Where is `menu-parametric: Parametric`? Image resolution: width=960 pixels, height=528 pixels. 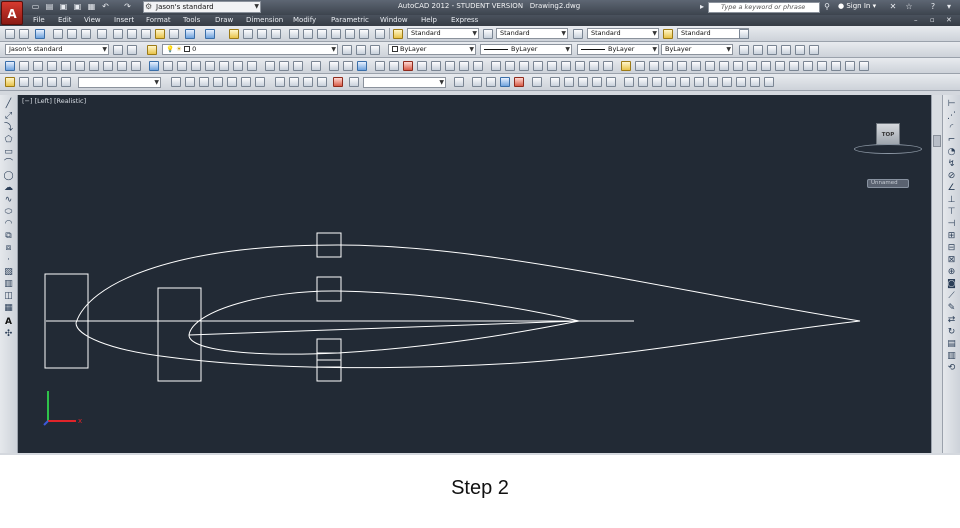 menu-parametric: Parametric is located at coordinates (350, 20).